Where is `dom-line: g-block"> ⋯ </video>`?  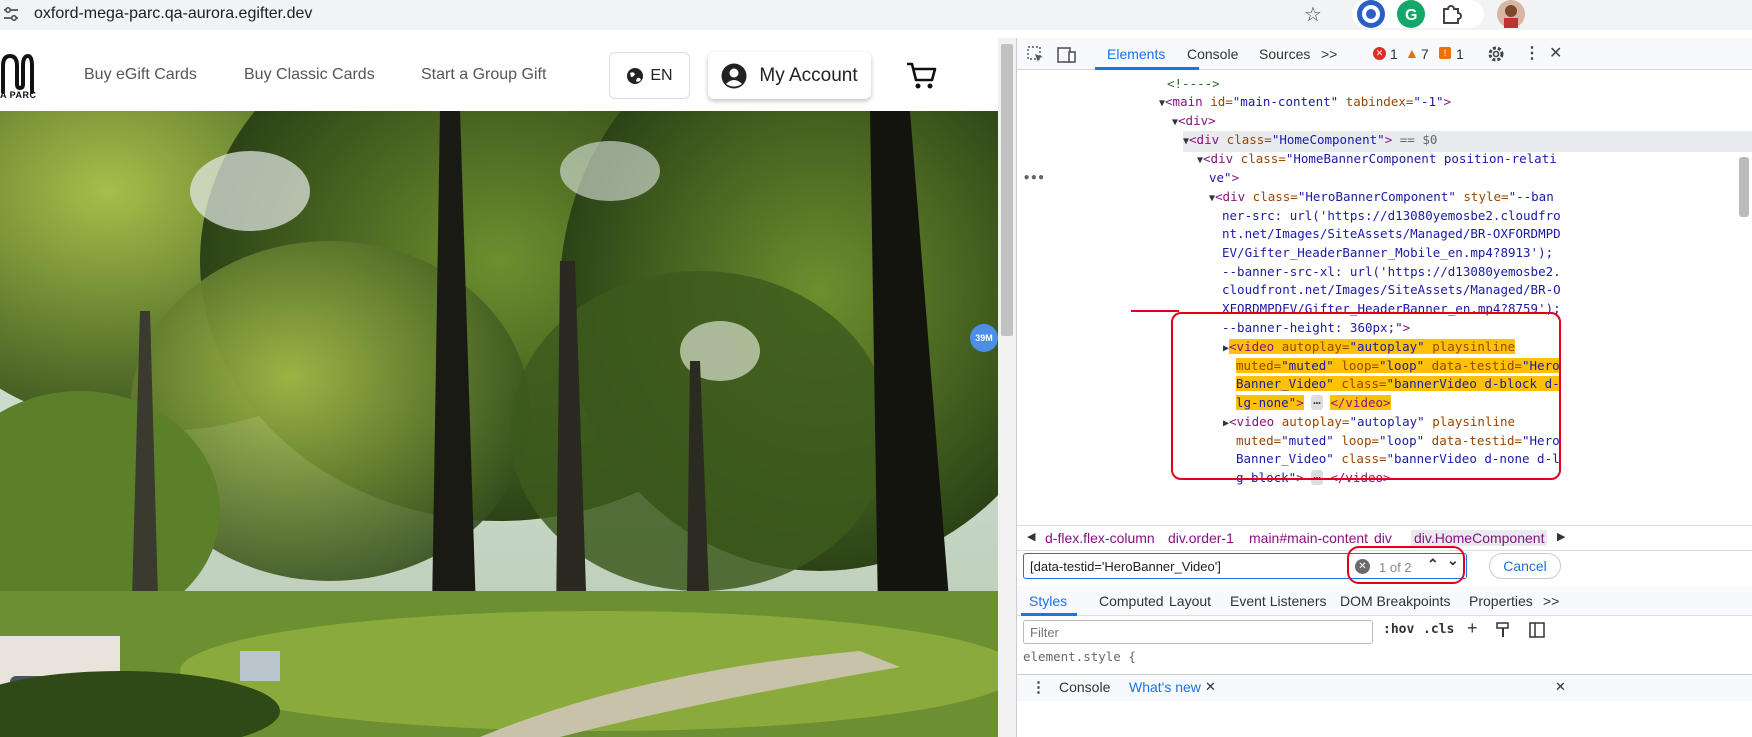
dom-line: g-block"> ⋯ </video> is located at coordinates (1313, 478).